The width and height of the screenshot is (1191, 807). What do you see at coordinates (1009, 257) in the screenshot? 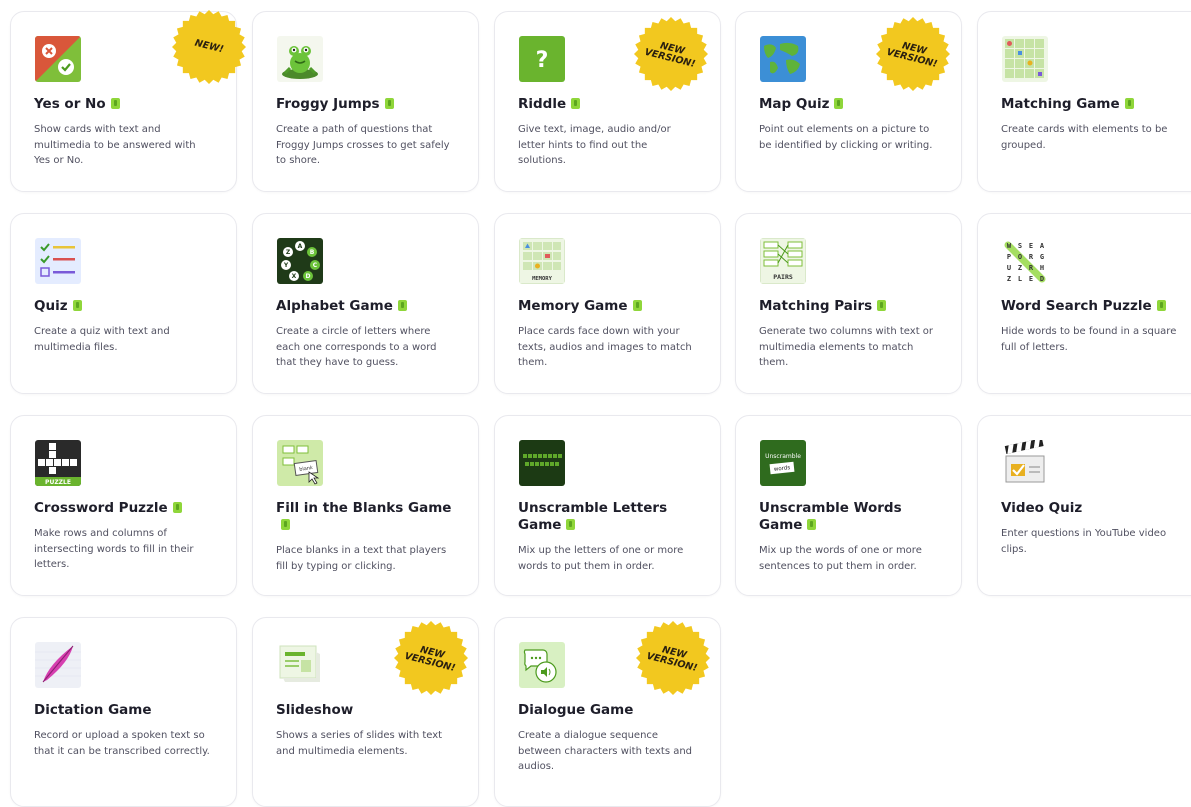
I see `svg-text: P` at bounding box center [1009, 257].